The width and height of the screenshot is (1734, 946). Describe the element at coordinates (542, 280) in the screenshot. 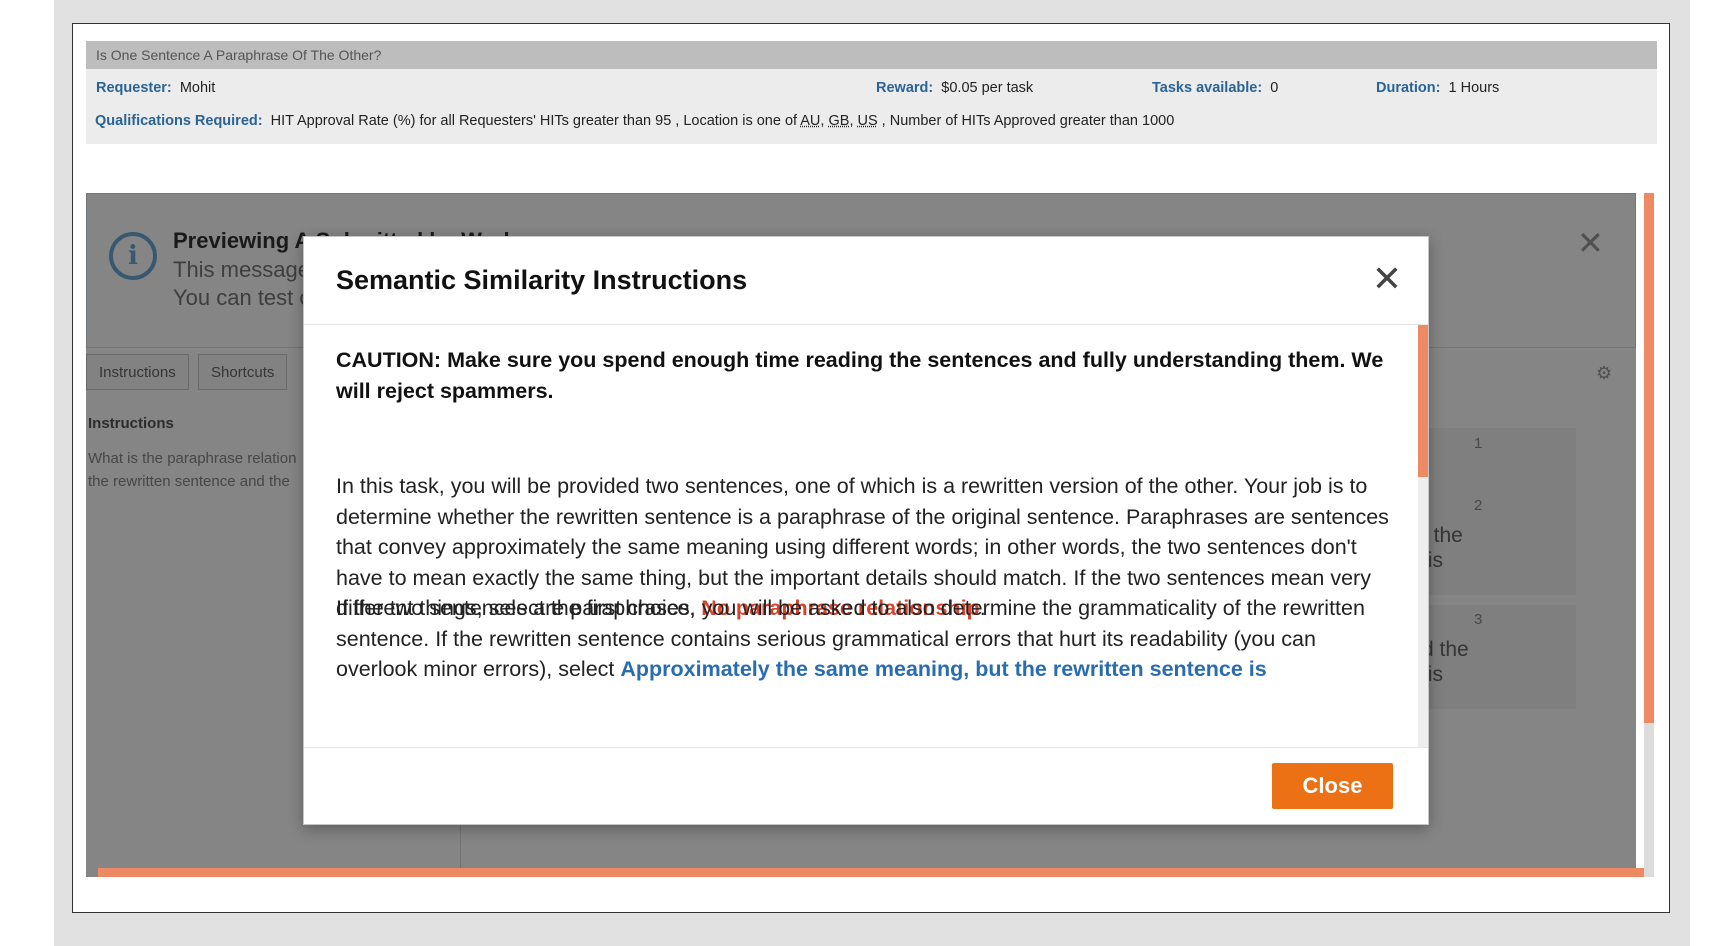

I see `modal-title: Semantic Similarity Instructions` at that location.